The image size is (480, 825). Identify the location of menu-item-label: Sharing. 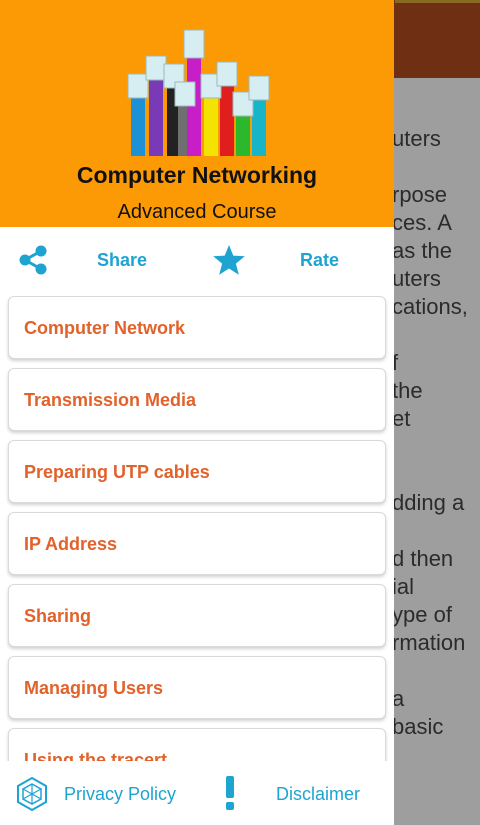
(58, 616).